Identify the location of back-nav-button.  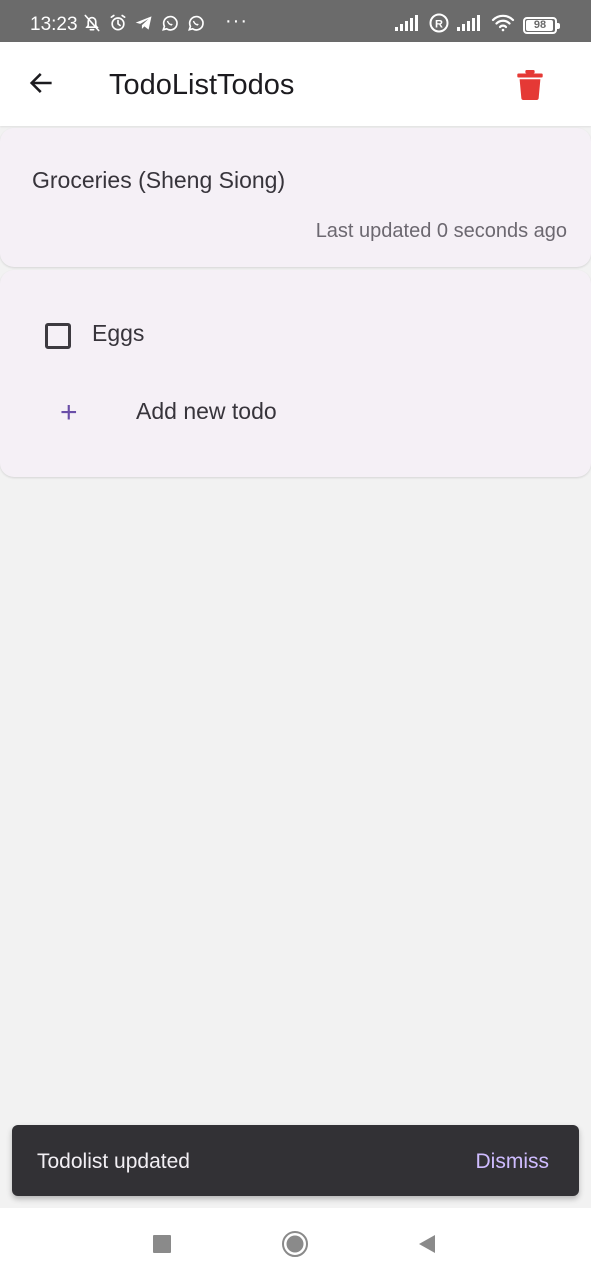
(427, 1246).